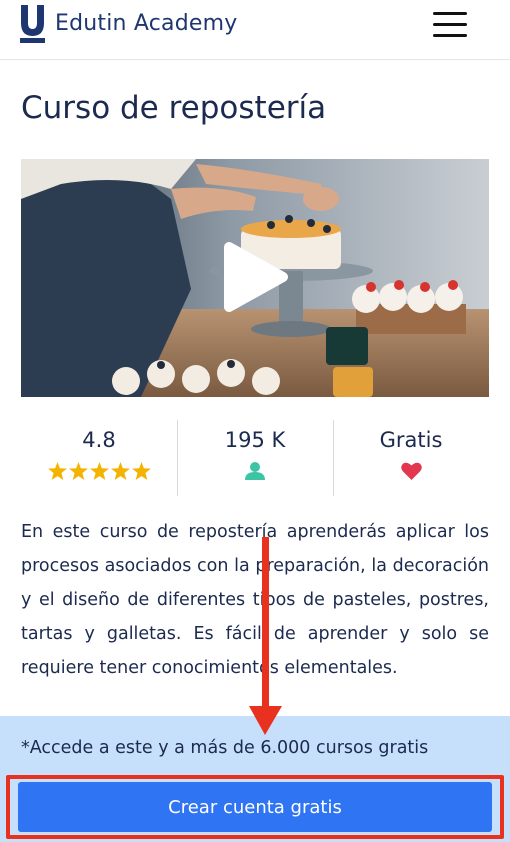 This screenshot has height=842, width=510. I want to click on rating-stars, so click(99, 471).